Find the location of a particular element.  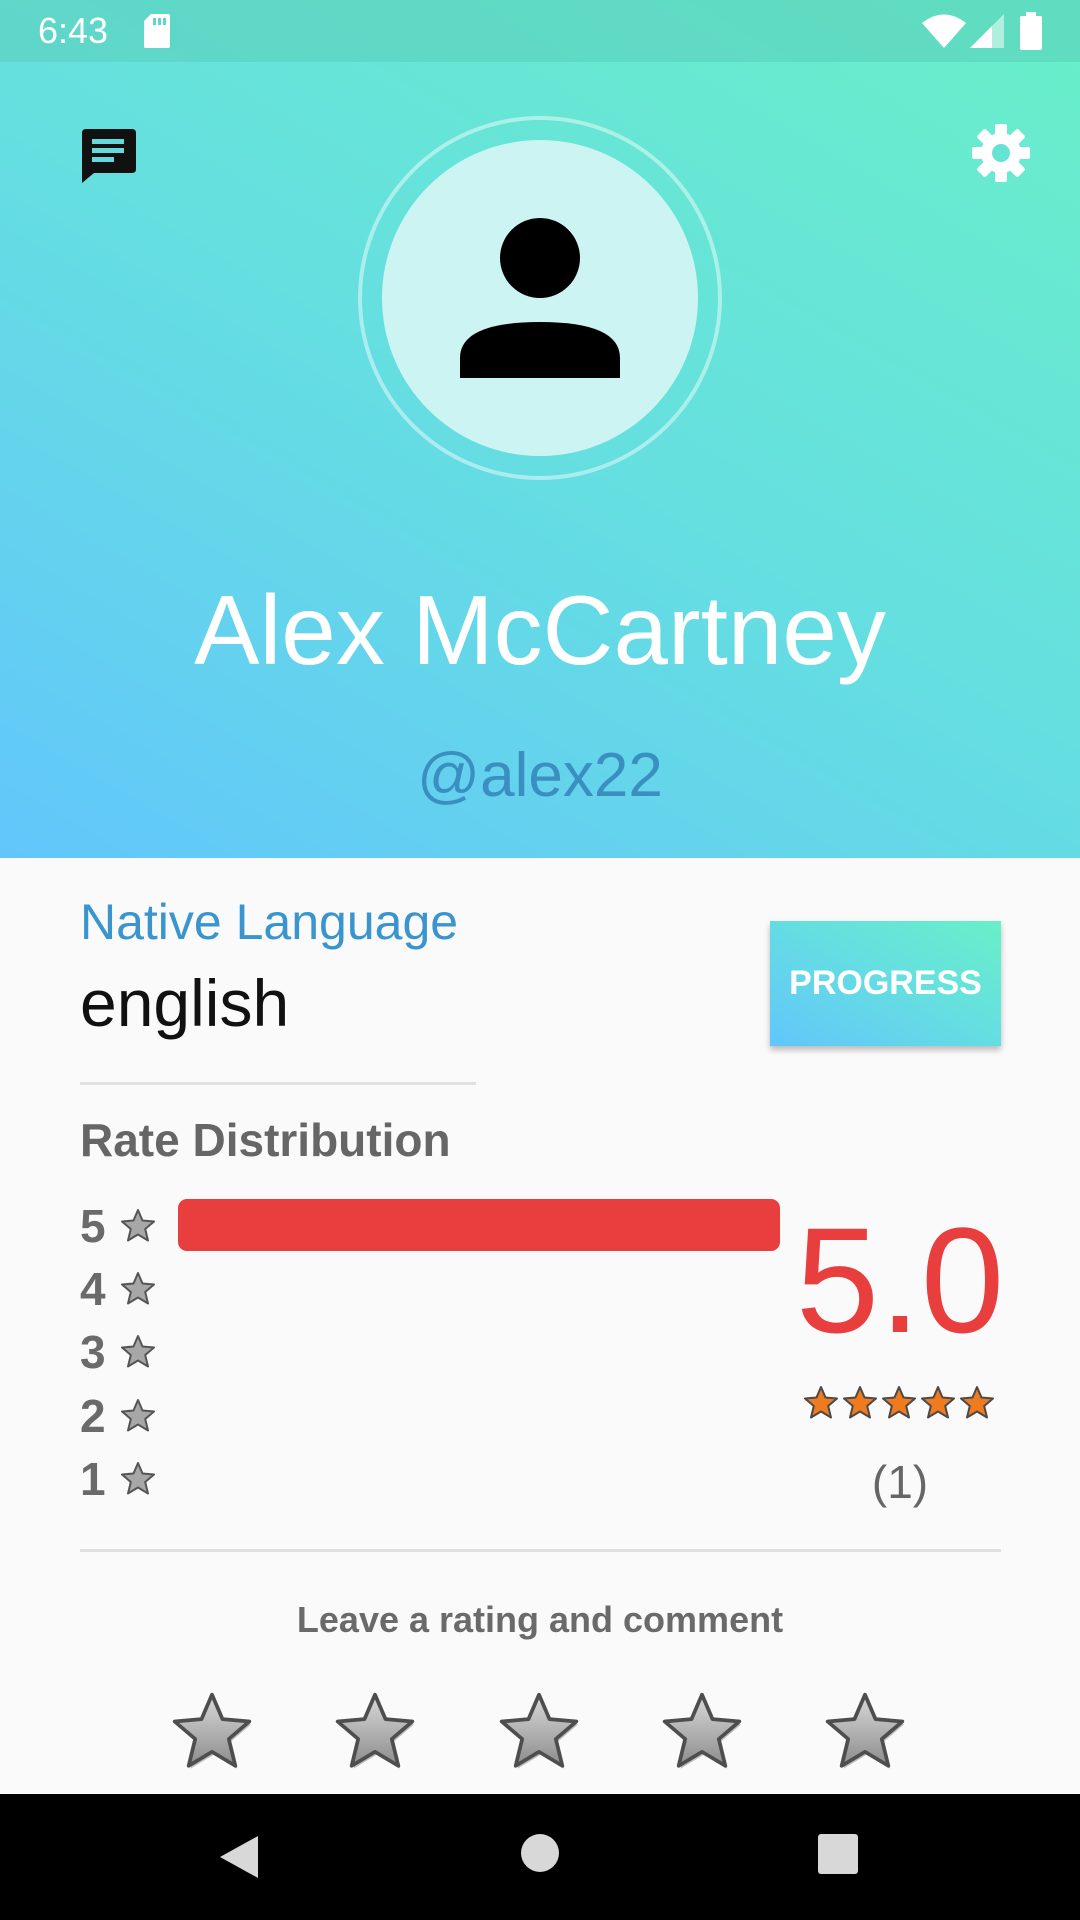

status-bar: 6:43 is located at coordinates (540, 31).